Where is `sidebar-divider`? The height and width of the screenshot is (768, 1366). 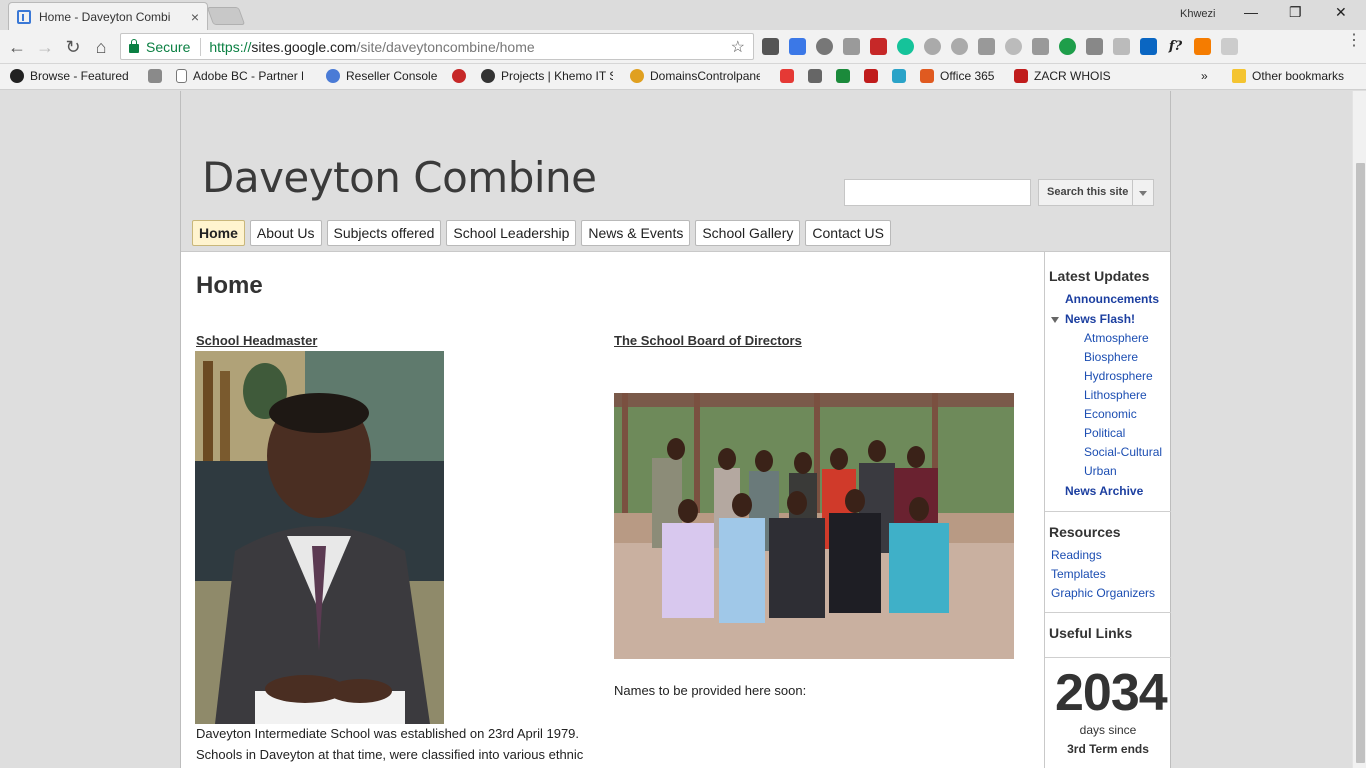
sidebar-divider is located at coordinates (1108, 511).